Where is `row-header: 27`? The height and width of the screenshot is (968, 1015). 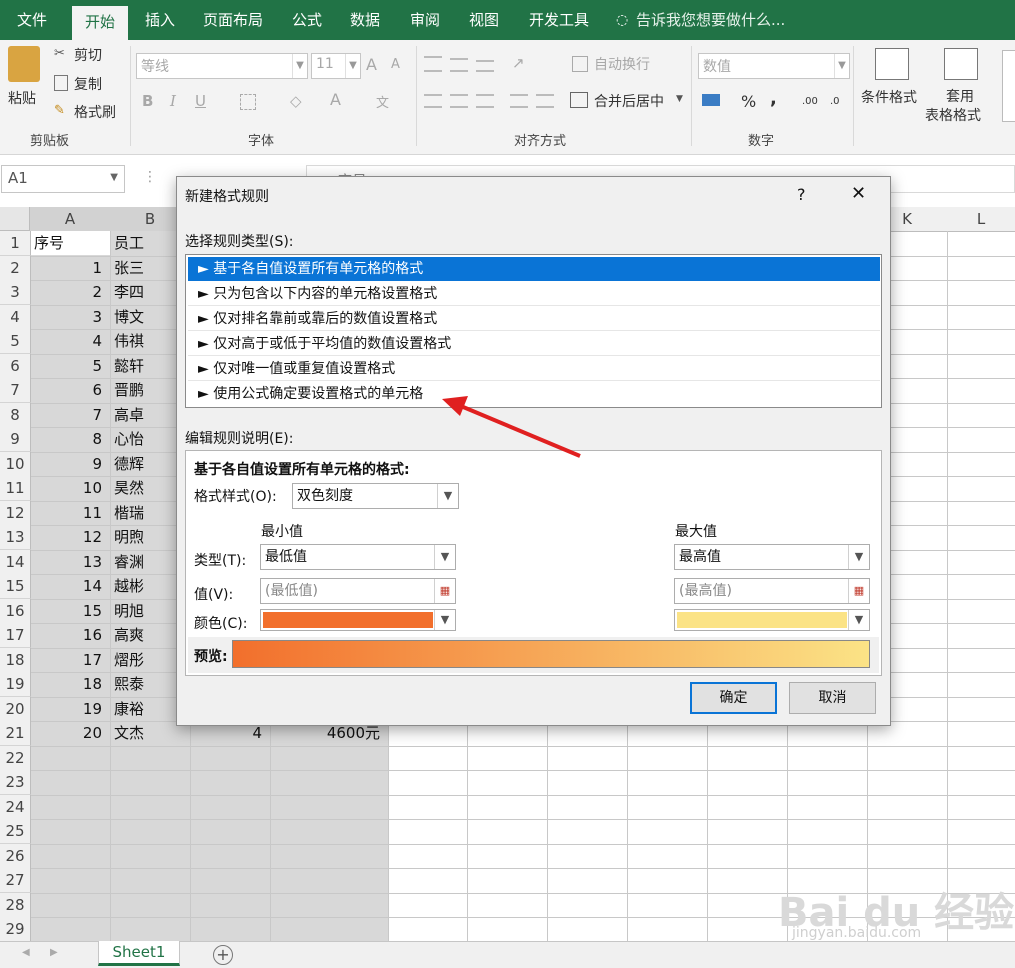
row-header: 27 is located at coordinates (15, 880).